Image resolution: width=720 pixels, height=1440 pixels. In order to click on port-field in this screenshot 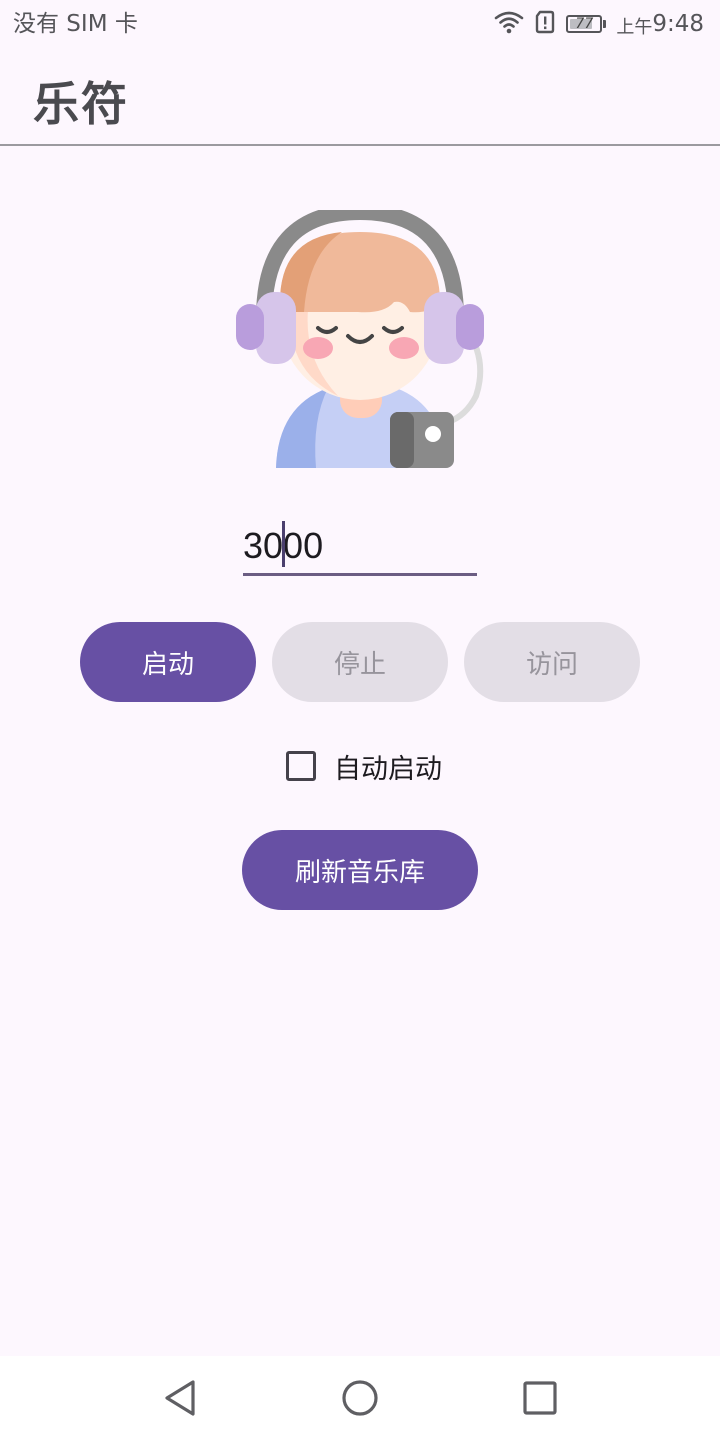, I will do `click(360, 547)`.